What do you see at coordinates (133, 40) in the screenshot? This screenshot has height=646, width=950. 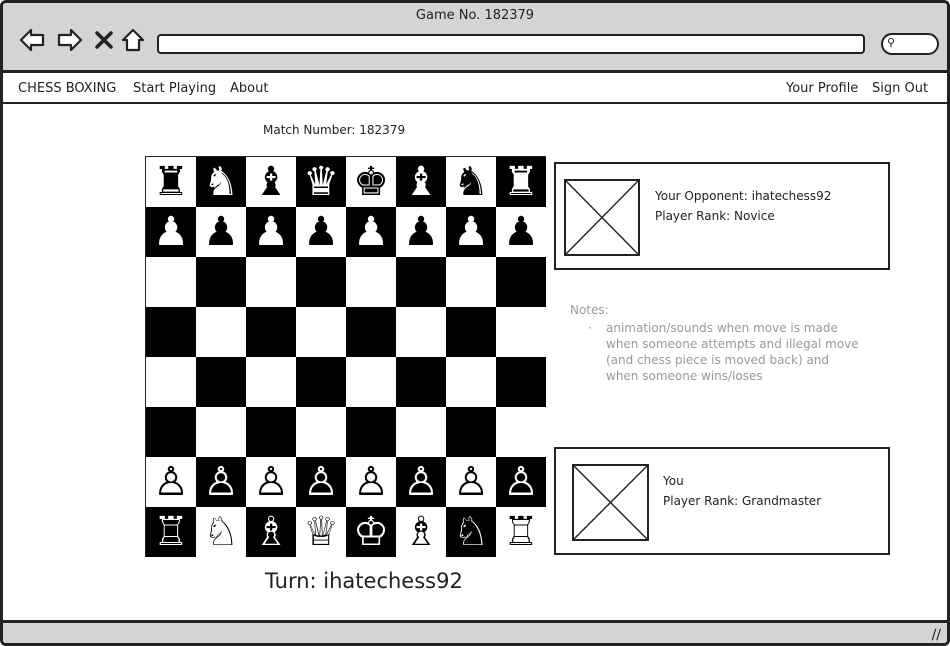 I see `home-icon` at bounding box center [133, 40].